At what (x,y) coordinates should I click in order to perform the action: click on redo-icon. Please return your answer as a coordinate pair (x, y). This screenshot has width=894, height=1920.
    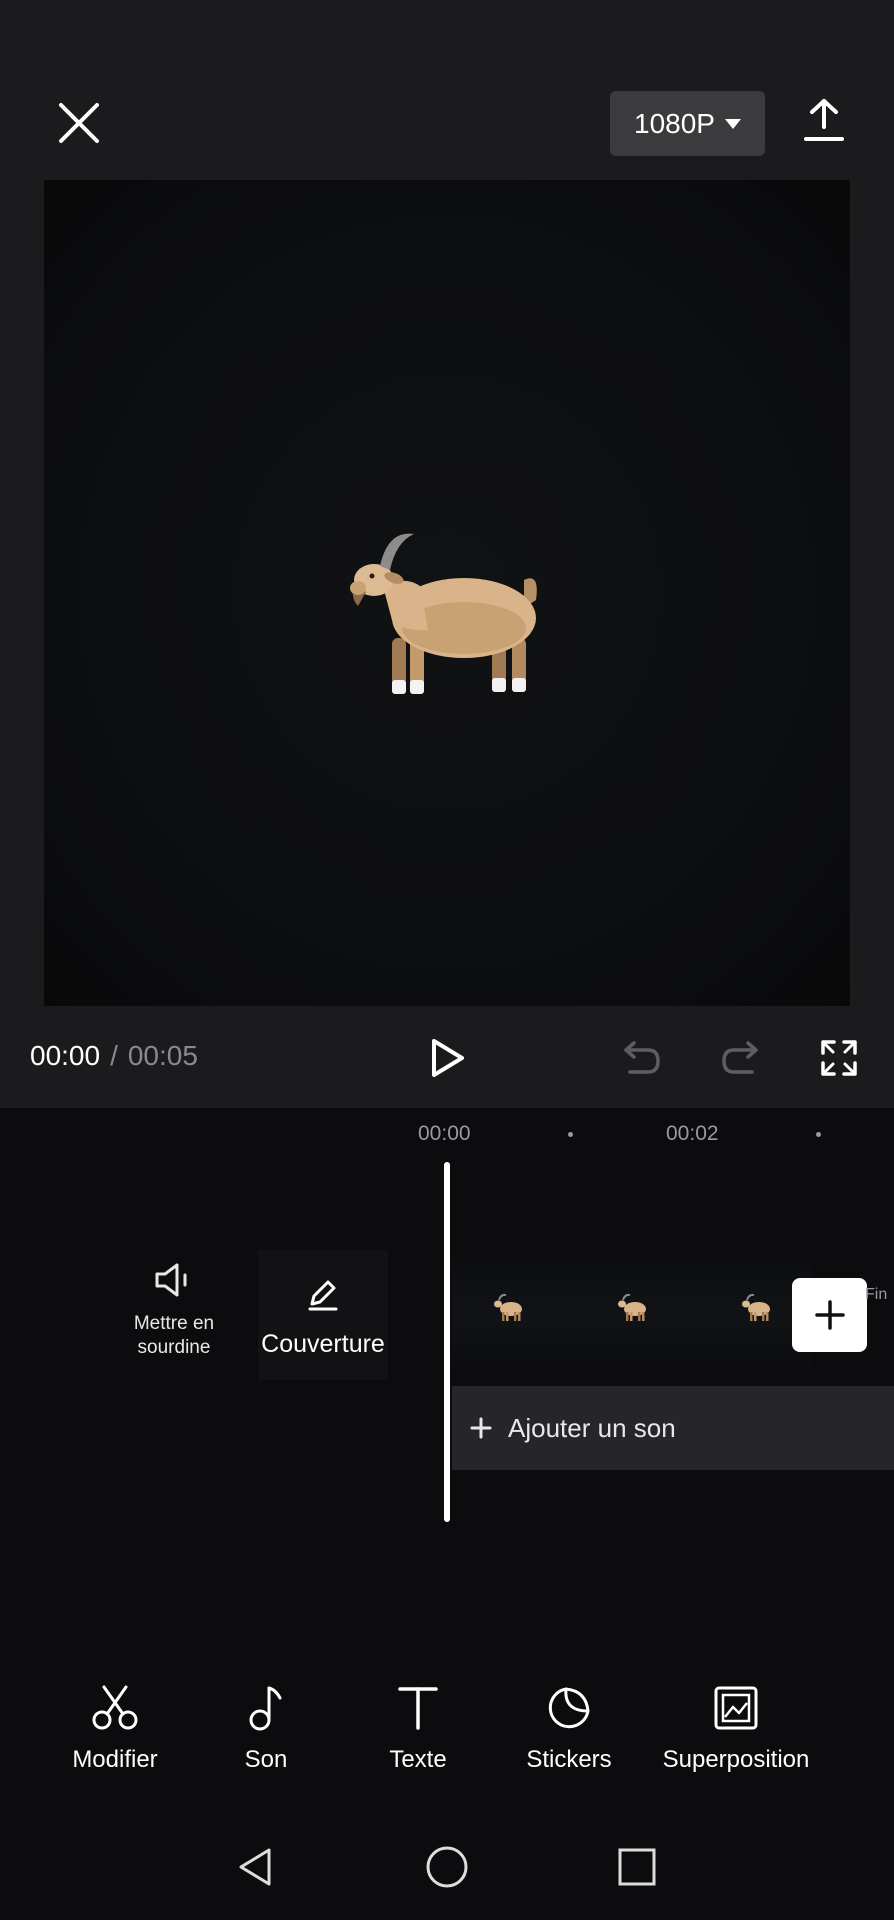
    Looking at the image, I should click on (740, 1057).